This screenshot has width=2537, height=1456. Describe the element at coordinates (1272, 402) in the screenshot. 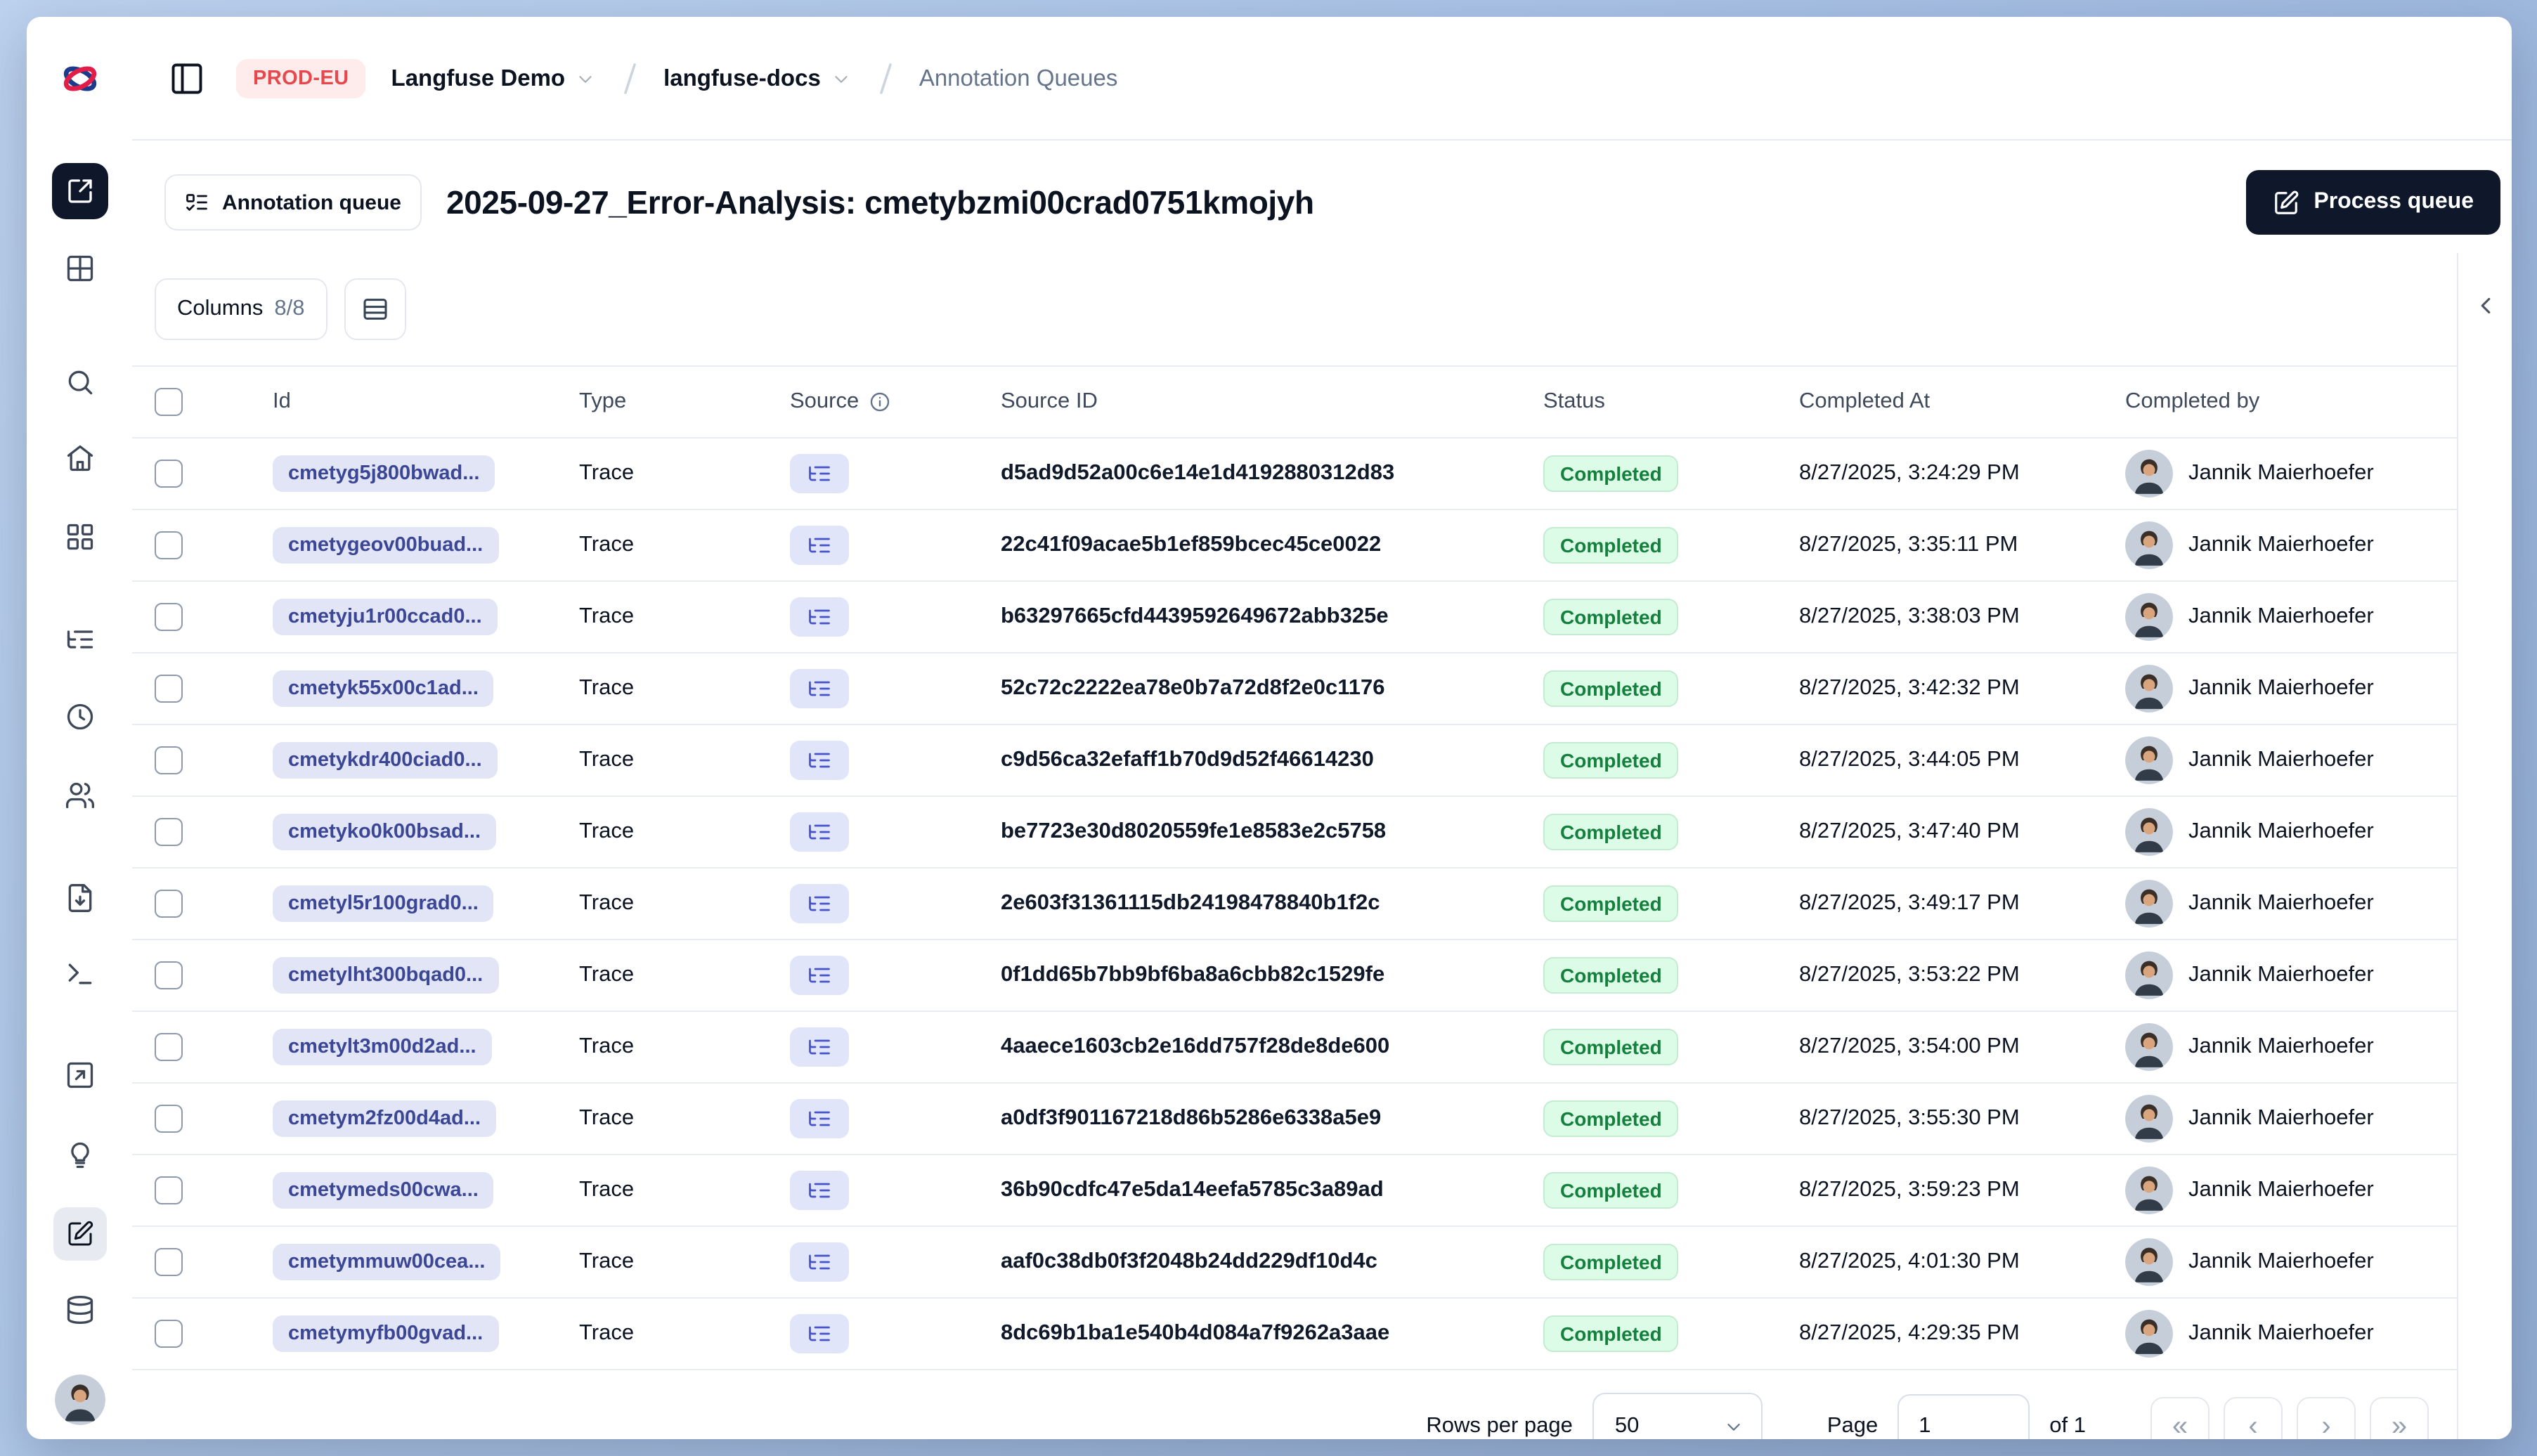

I see `column-header-source-id: Source ID` at that location.